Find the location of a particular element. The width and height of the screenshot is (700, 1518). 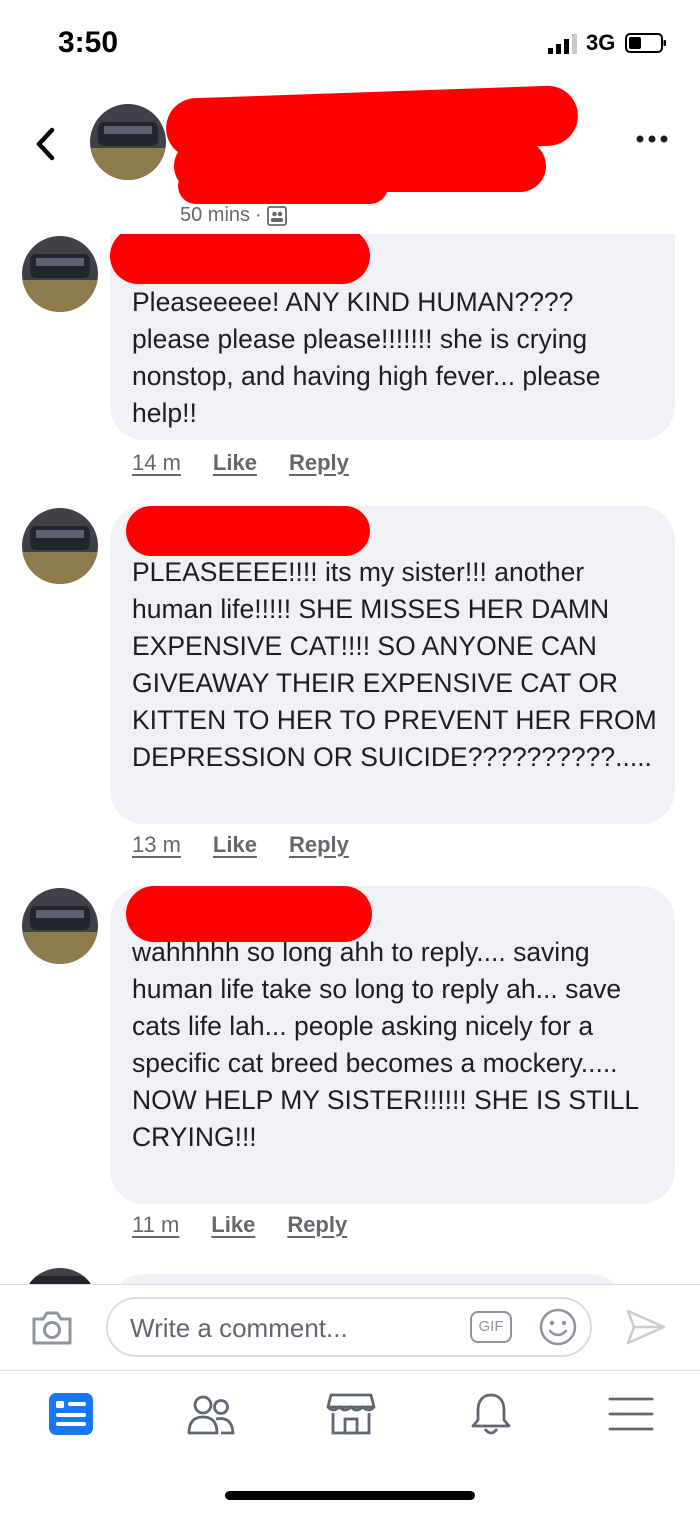

friends-icon is located at coordinates (211, 1414).